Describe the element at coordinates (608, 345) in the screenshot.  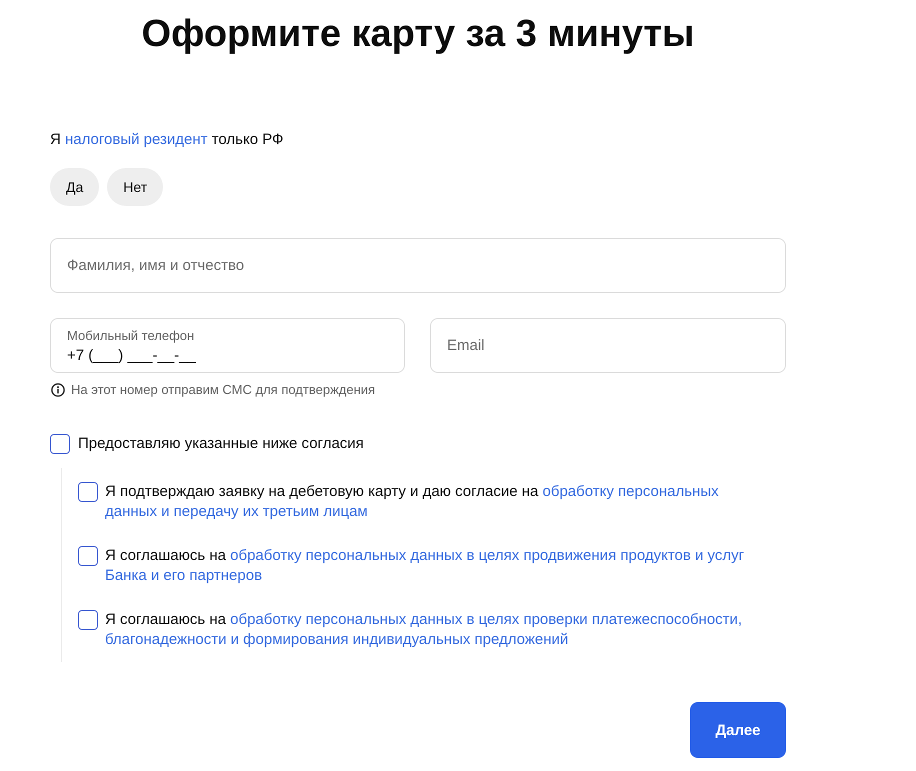
I see `email-field: Email` at that location.